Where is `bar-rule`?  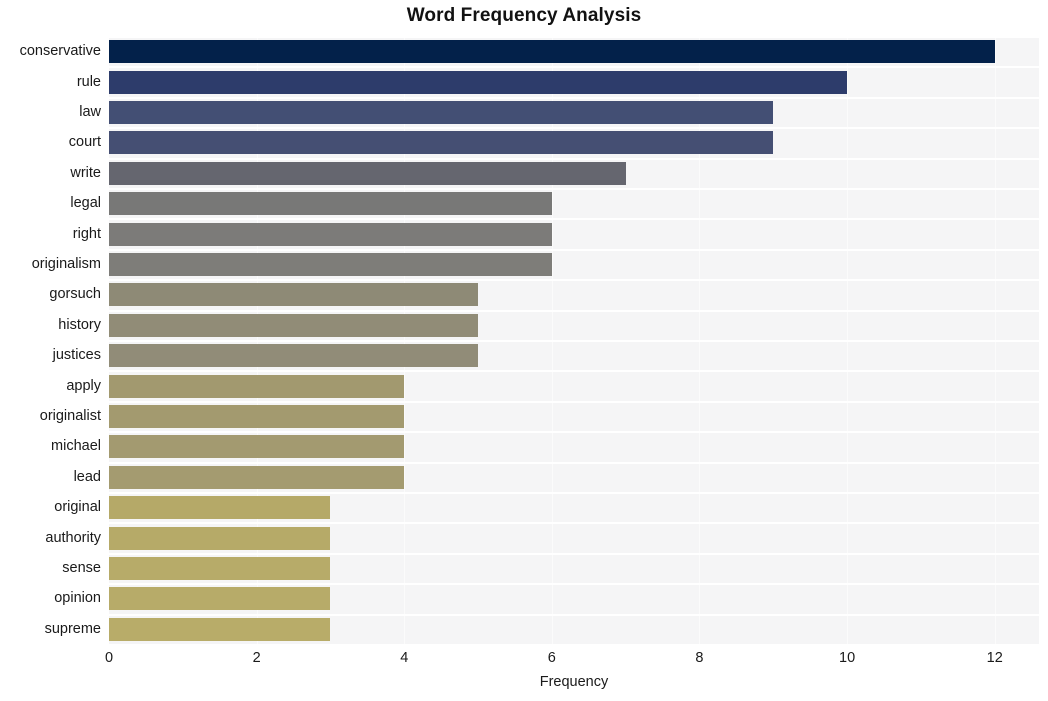
bar-rule is located at coordinates (478, 82).